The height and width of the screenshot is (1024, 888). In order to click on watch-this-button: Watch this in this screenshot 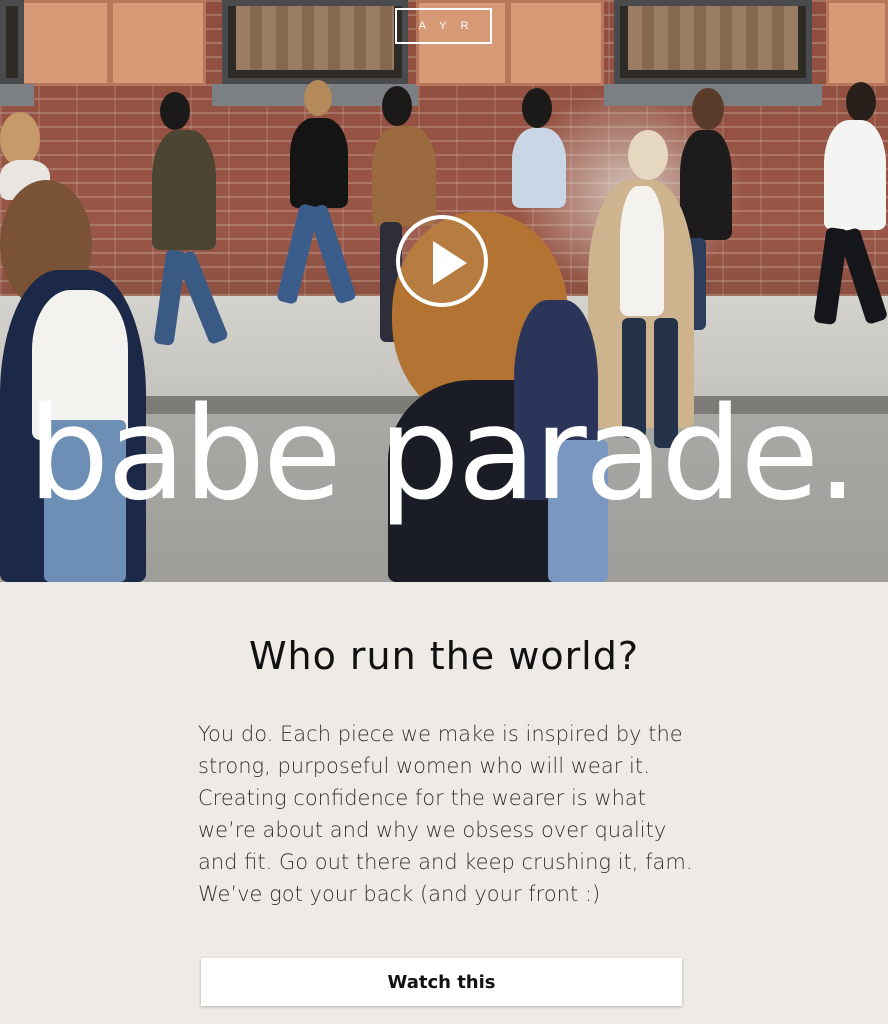, I will do `click(441, 982)`.